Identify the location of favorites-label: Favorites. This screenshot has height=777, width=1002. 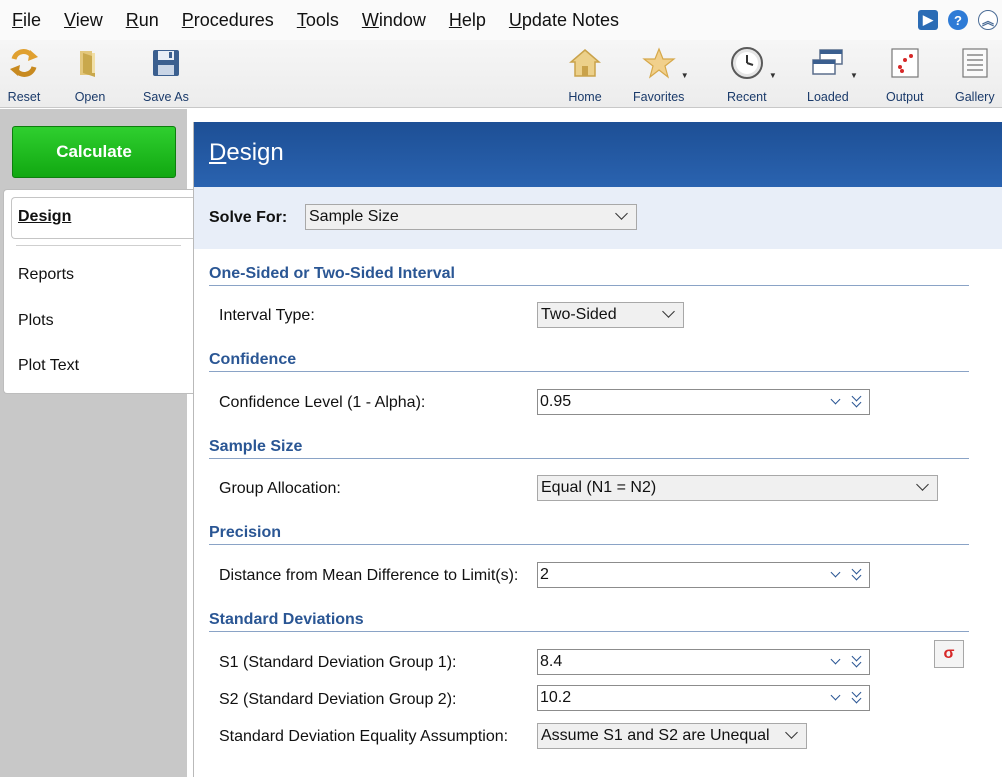
(659, 97).